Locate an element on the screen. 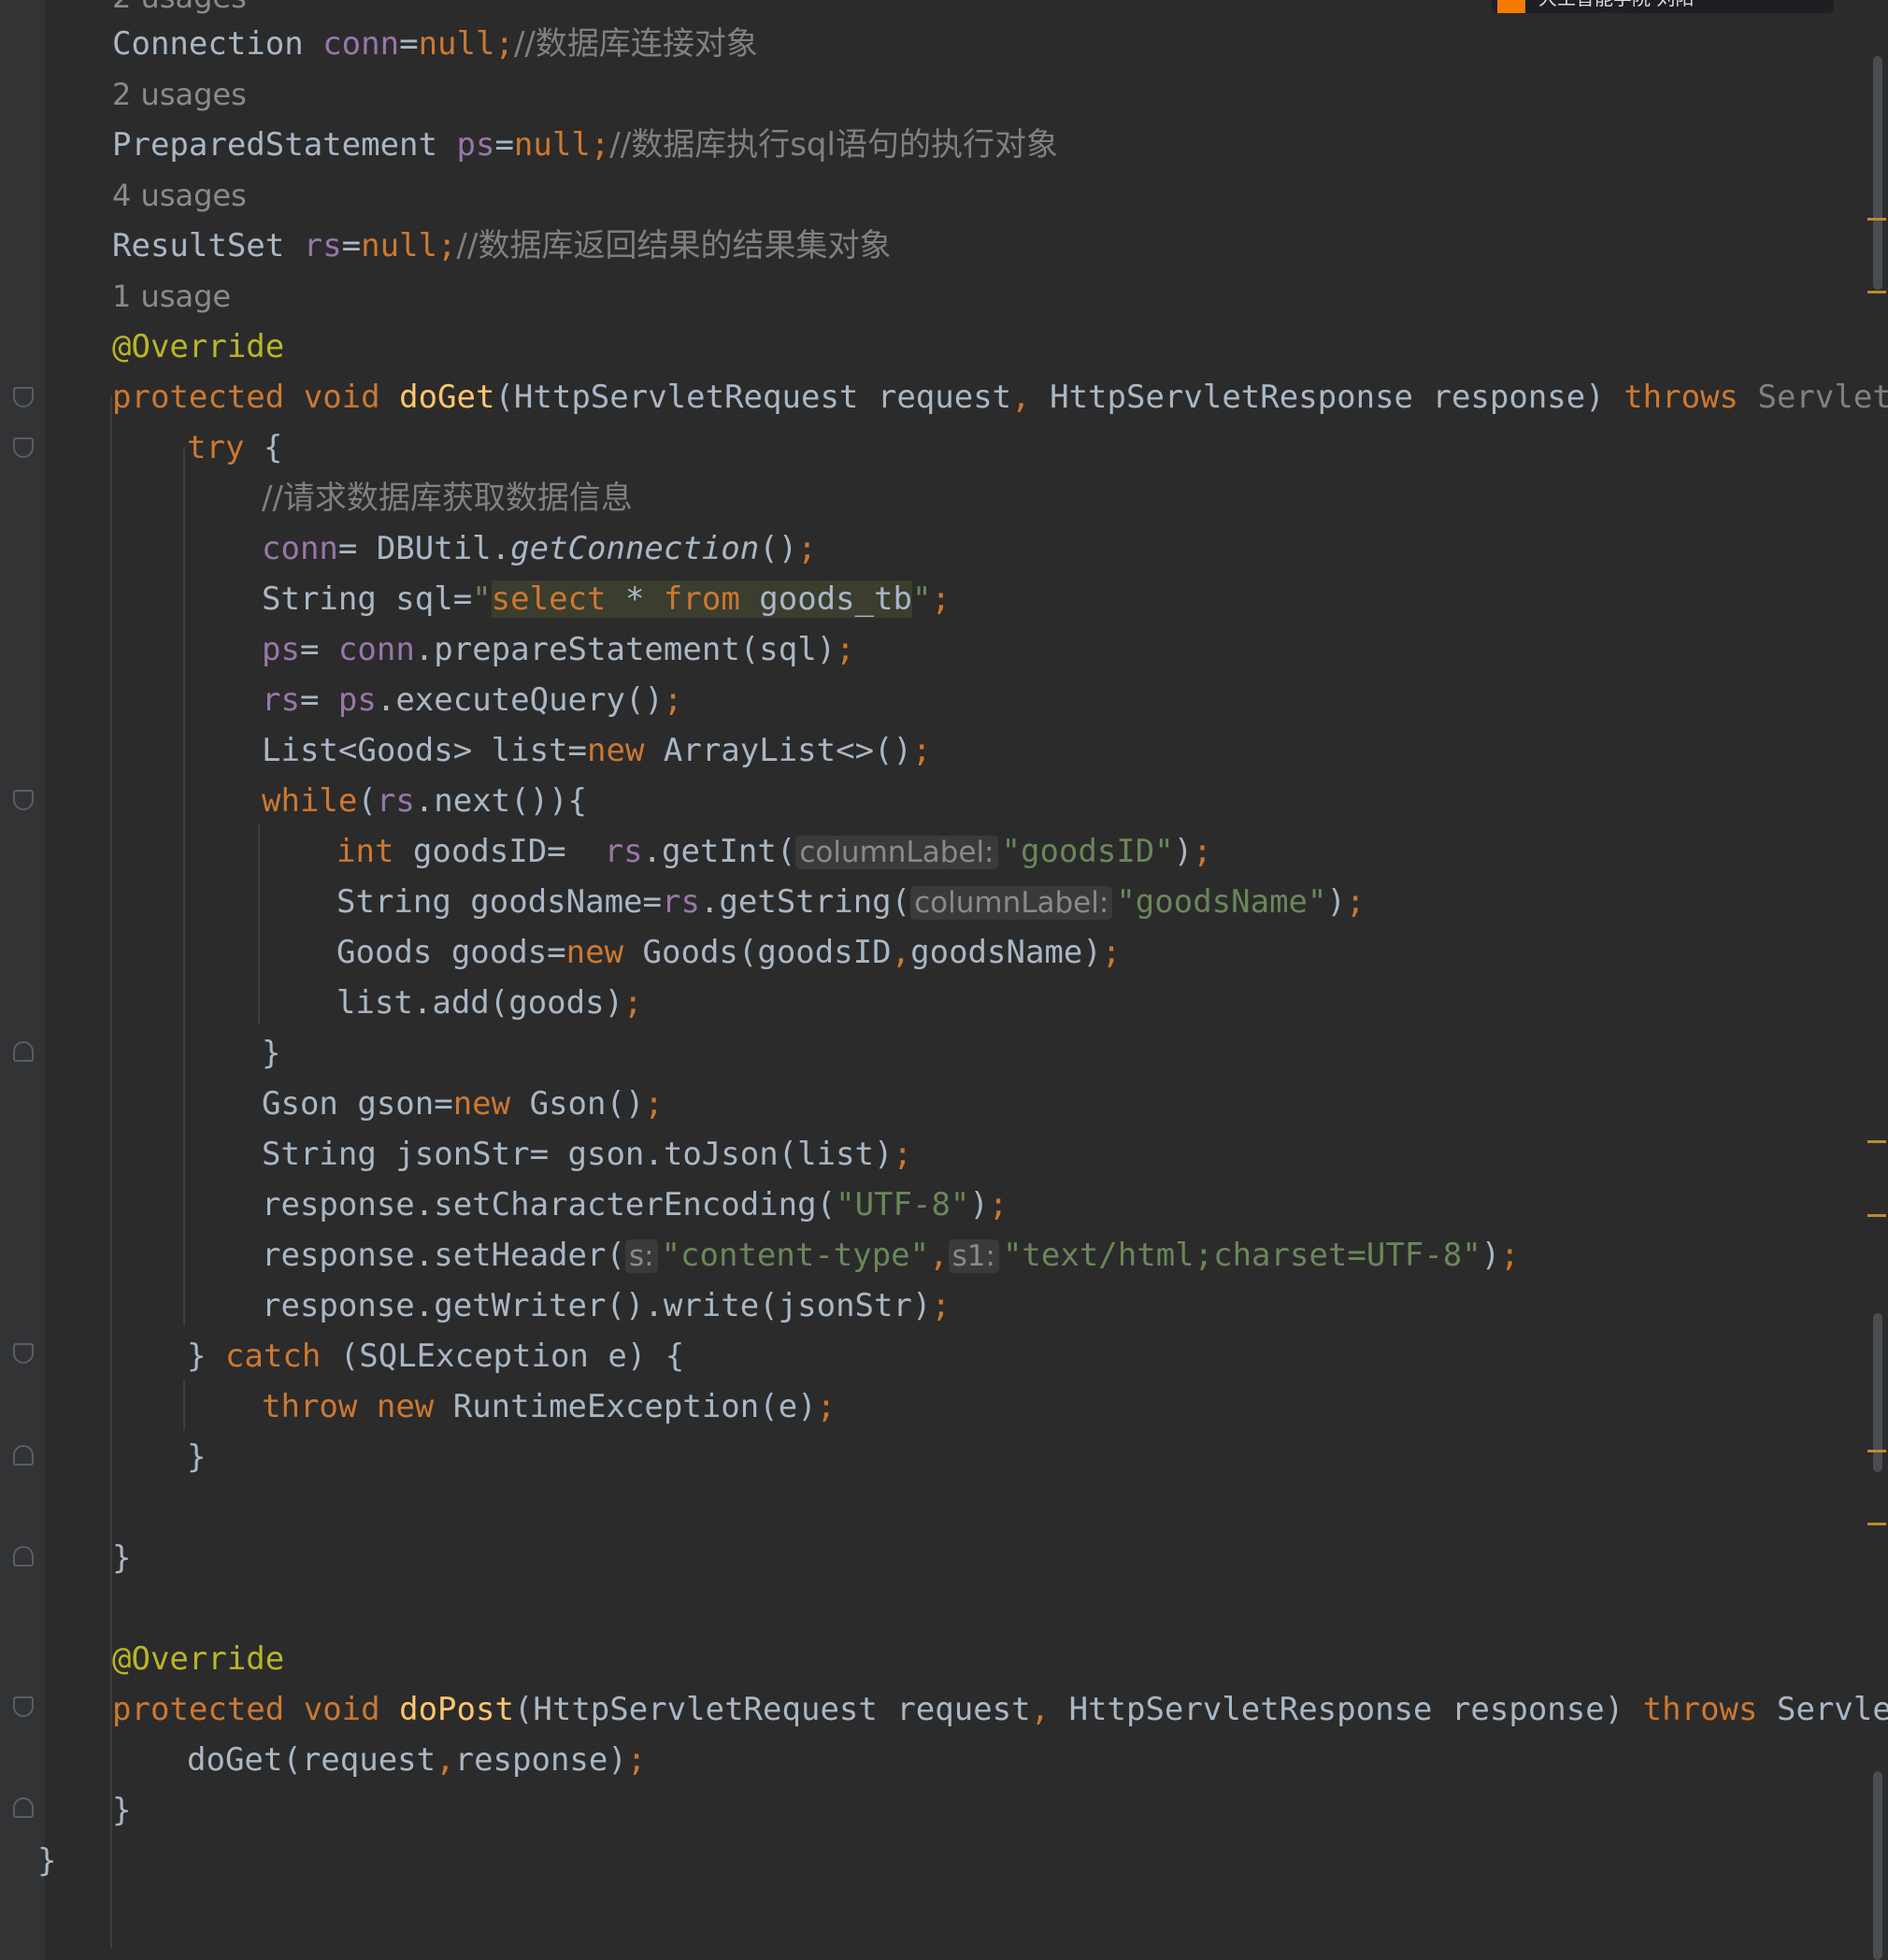  code-line: Connection conn=null;//数据库连接对象 is located at coordinates (435, 44).